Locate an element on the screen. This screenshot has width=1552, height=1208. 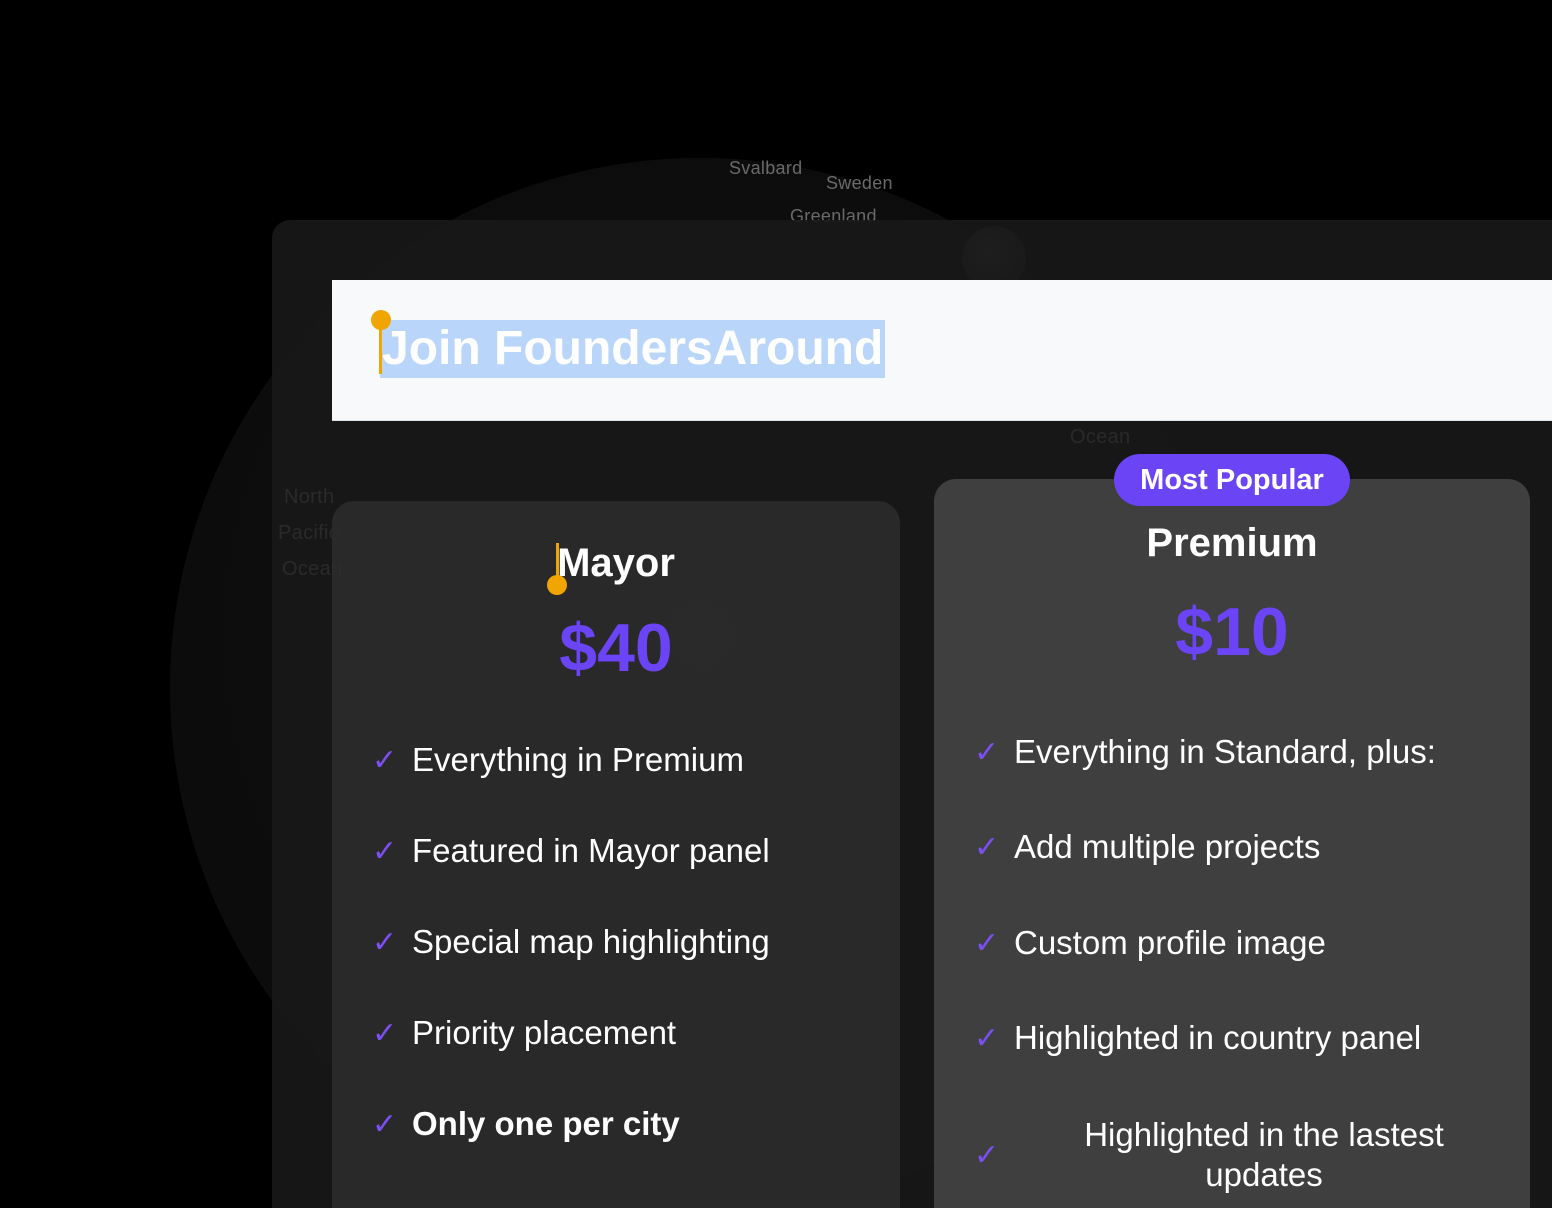
feature-text: Add multiple projects is located at coordinates (1167, 846).